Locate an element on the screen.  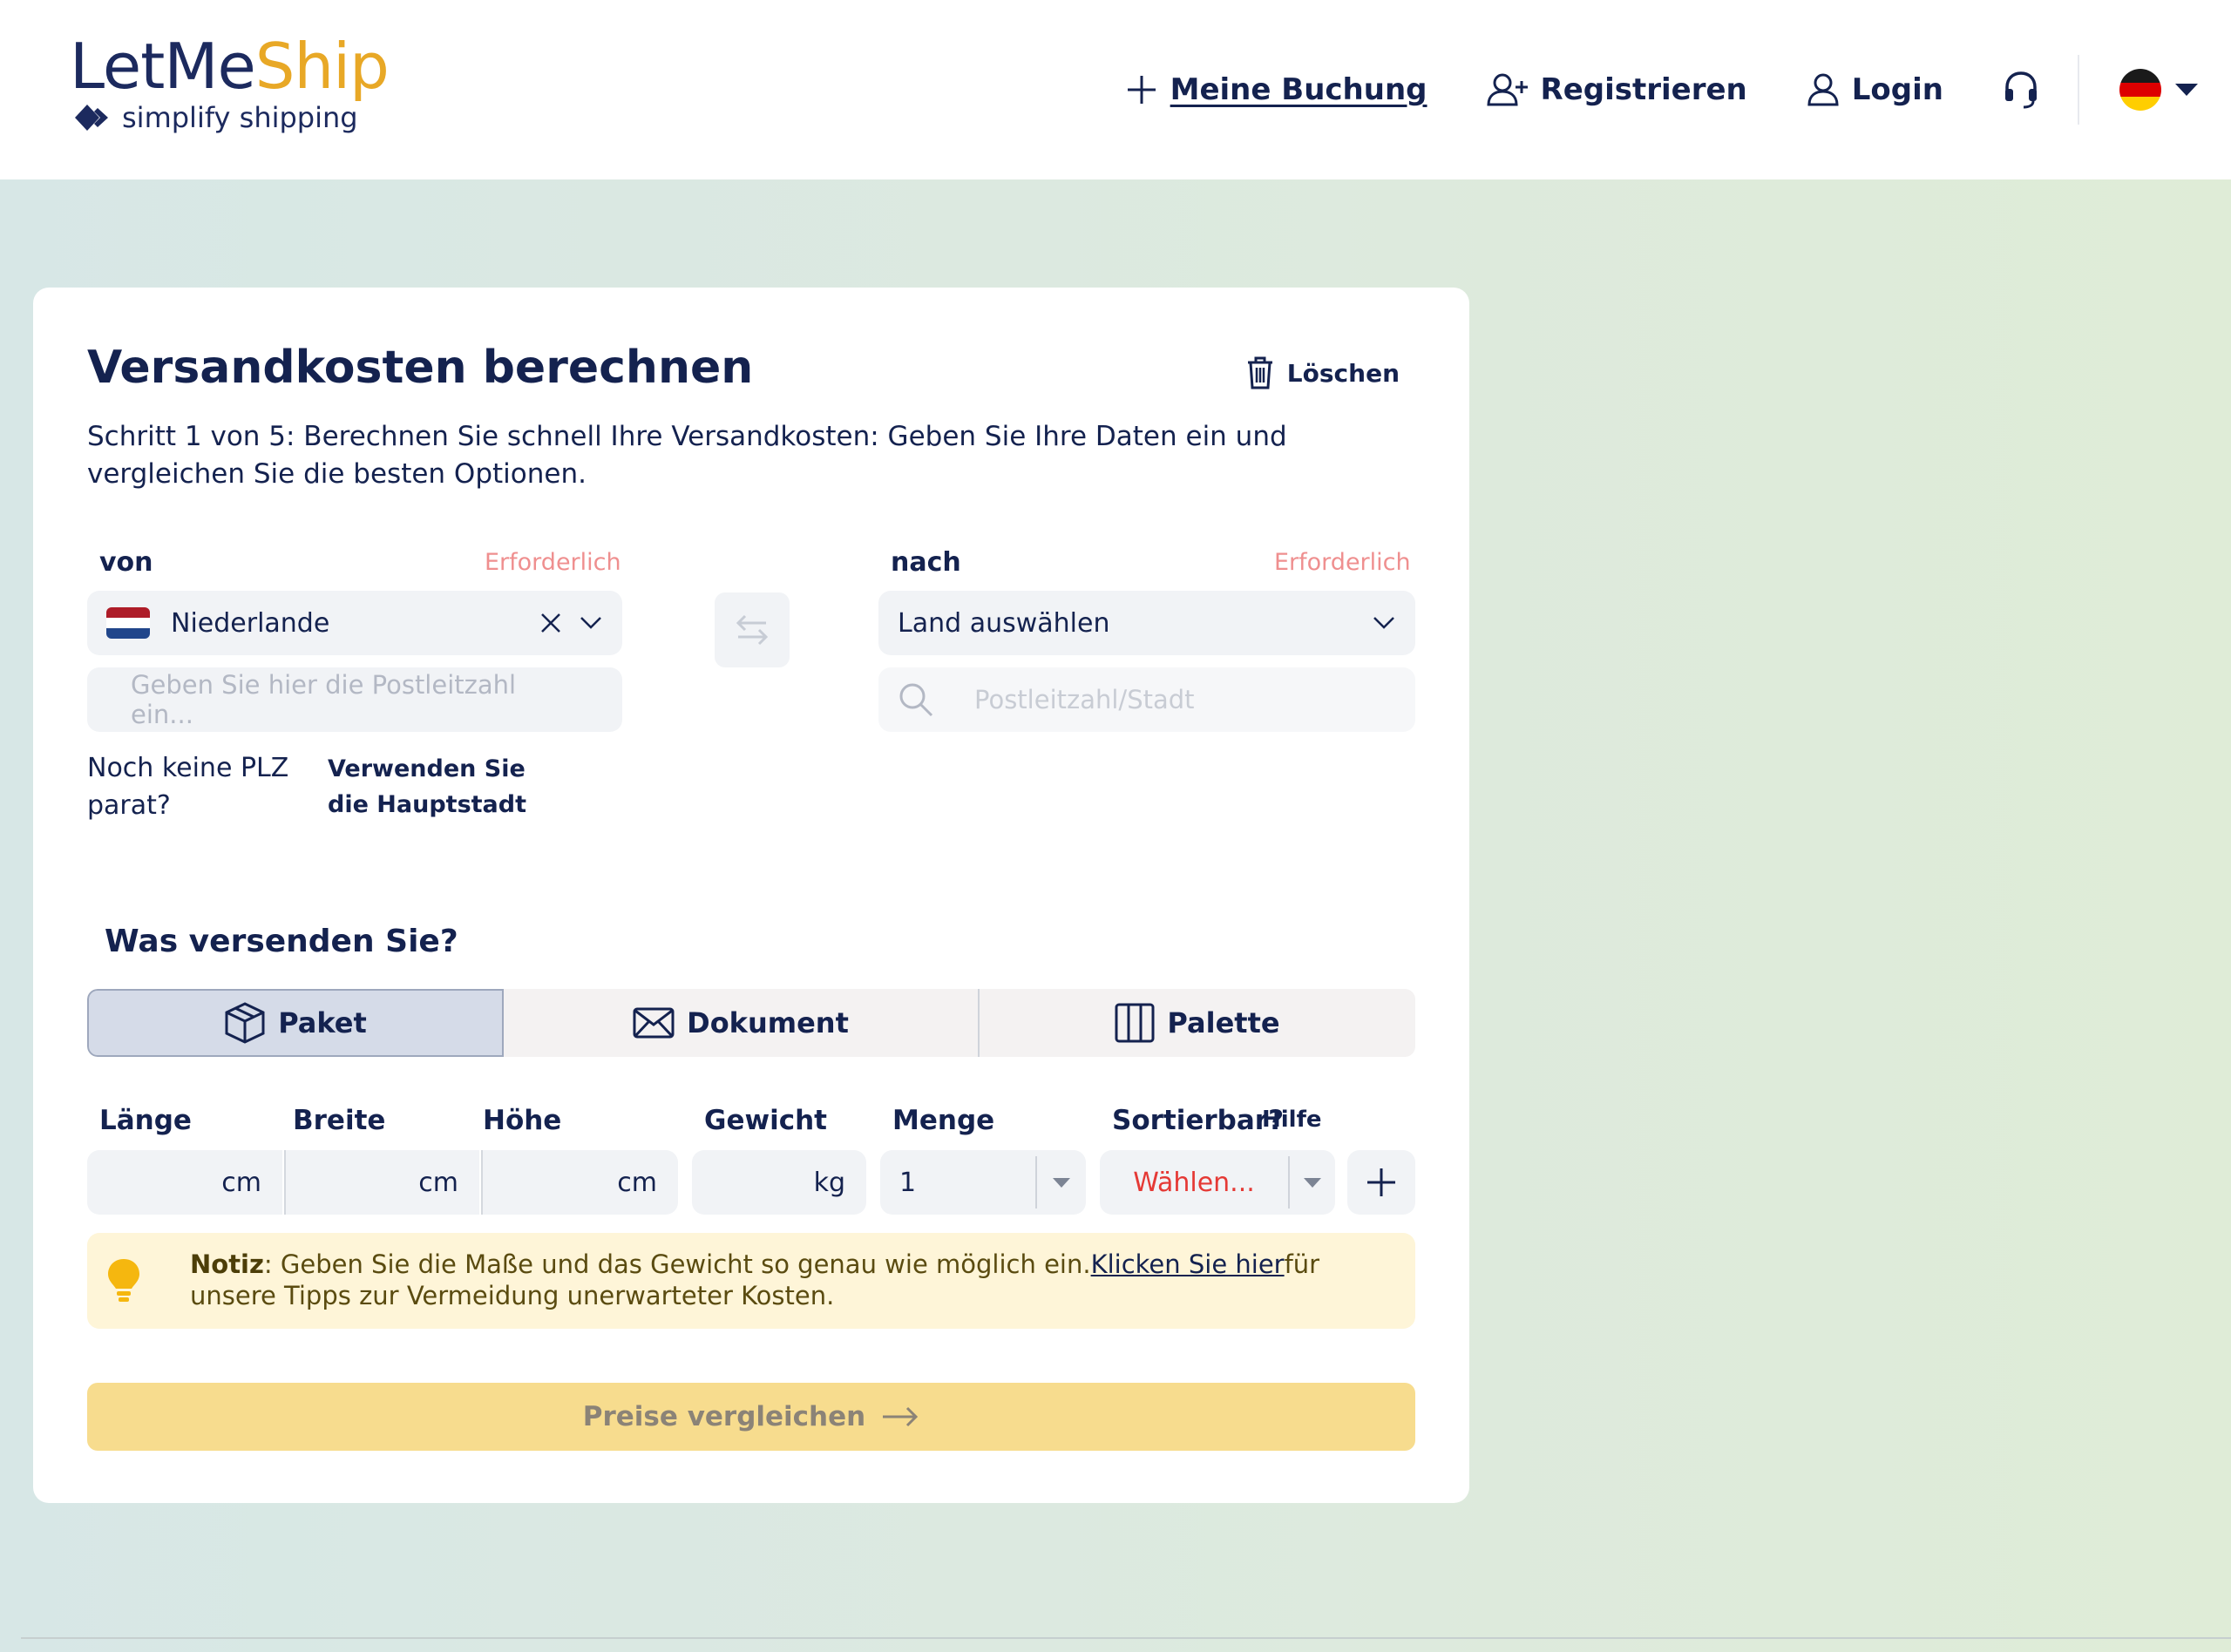
shipment-type-tabs: Paket Dokument Palette is located at coordinates (751, 1023).